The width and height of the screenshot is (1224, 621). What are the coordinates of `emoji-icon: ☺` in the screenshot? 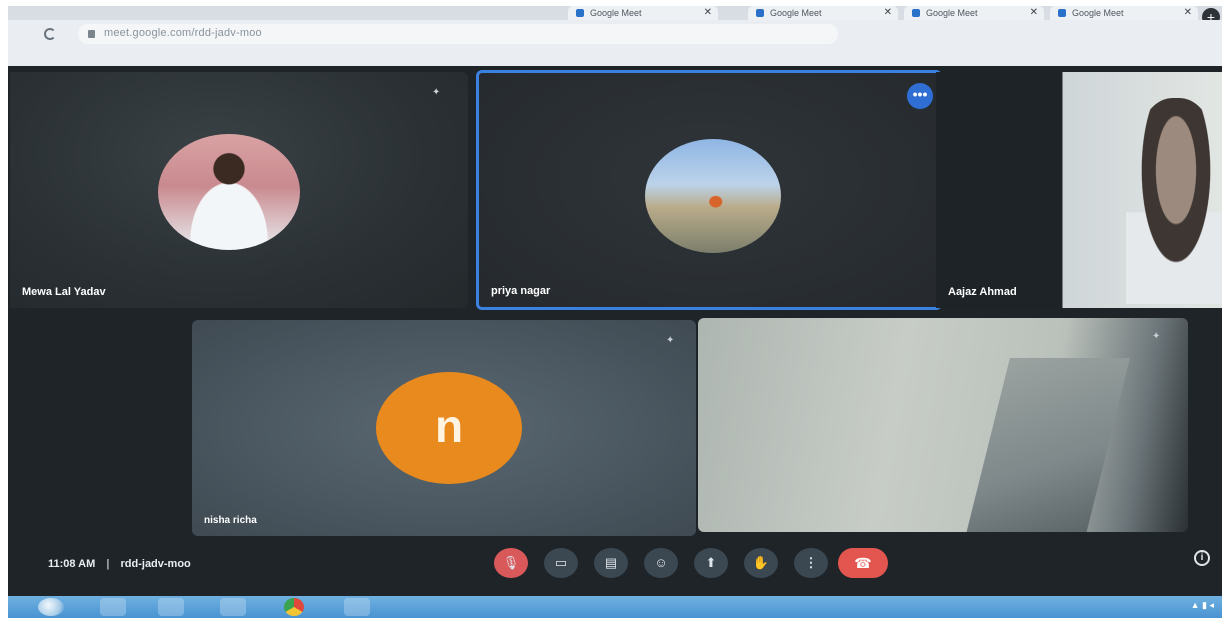 It's located at (661, 563).